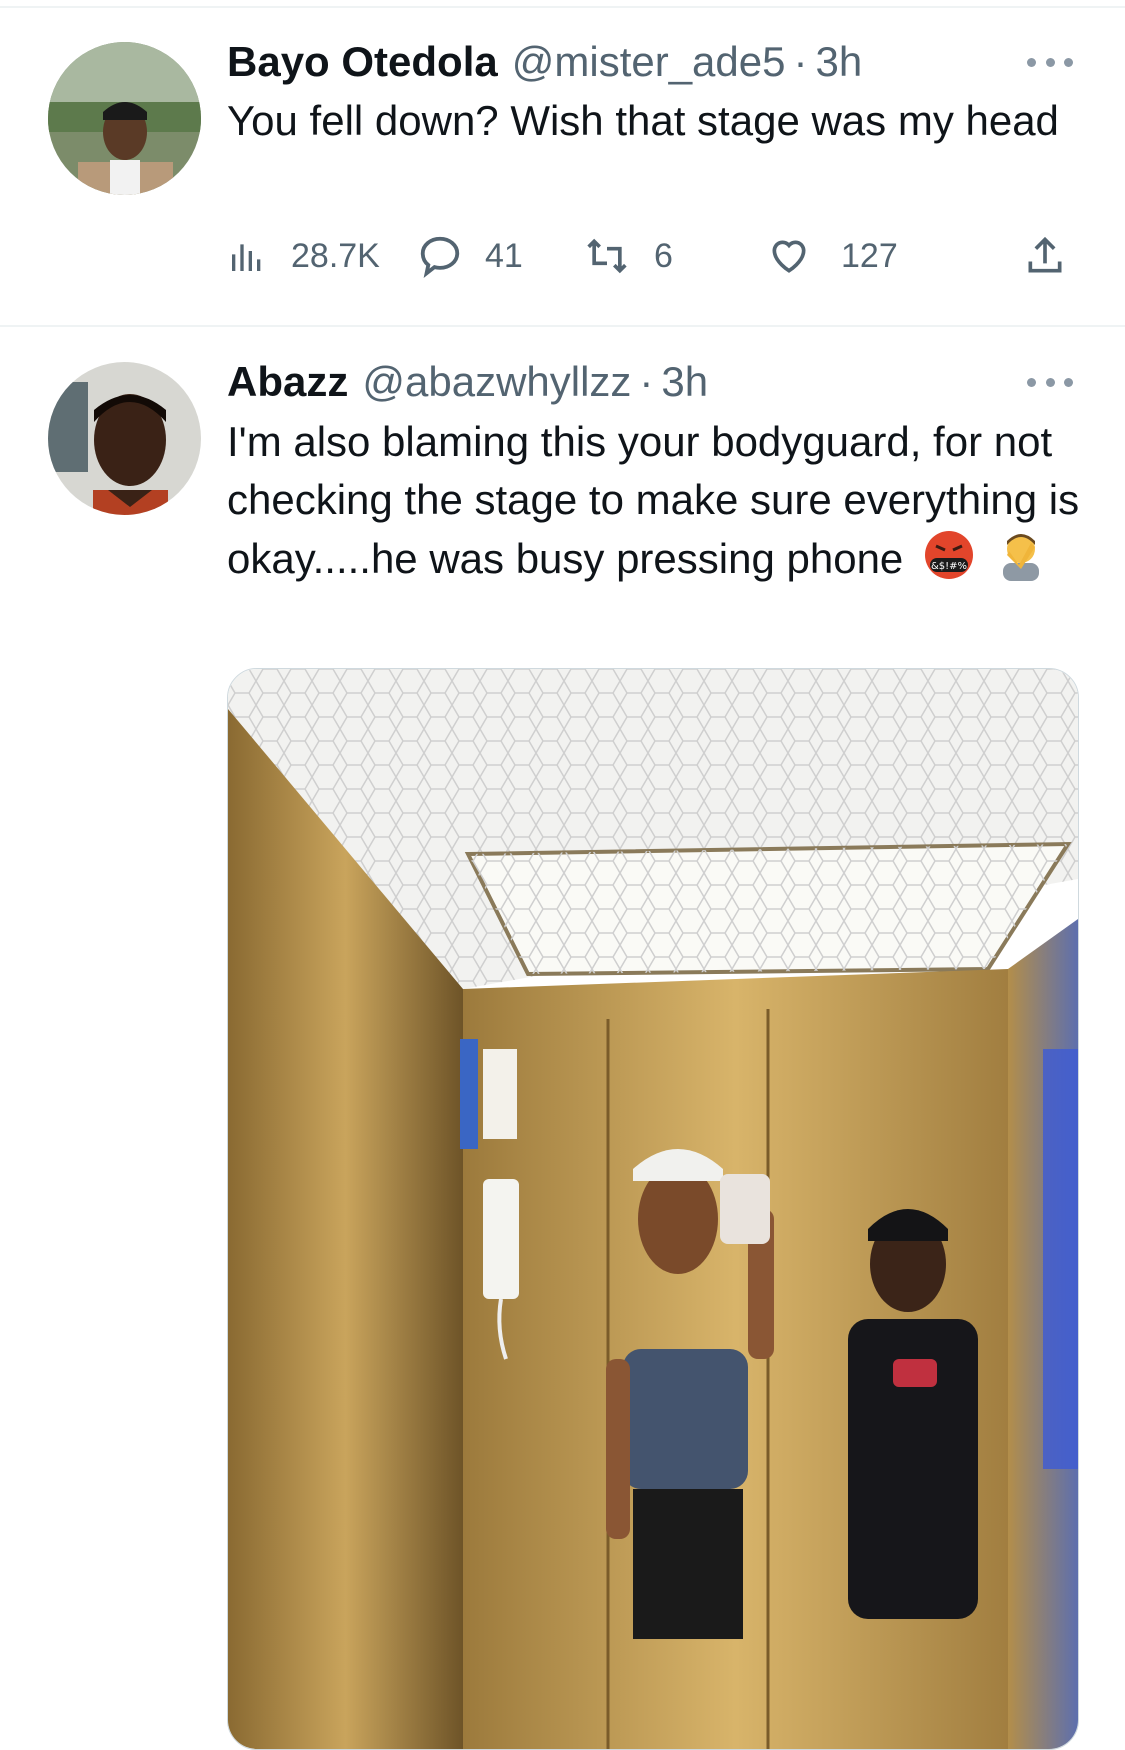 This screenshot has height=1750, width=1125. What do you see at coordinates (948, 555) in the screenshot?
I see `face-with-symbols-on-mouth-icon: &$!#%` at bounding box center [948, 555].